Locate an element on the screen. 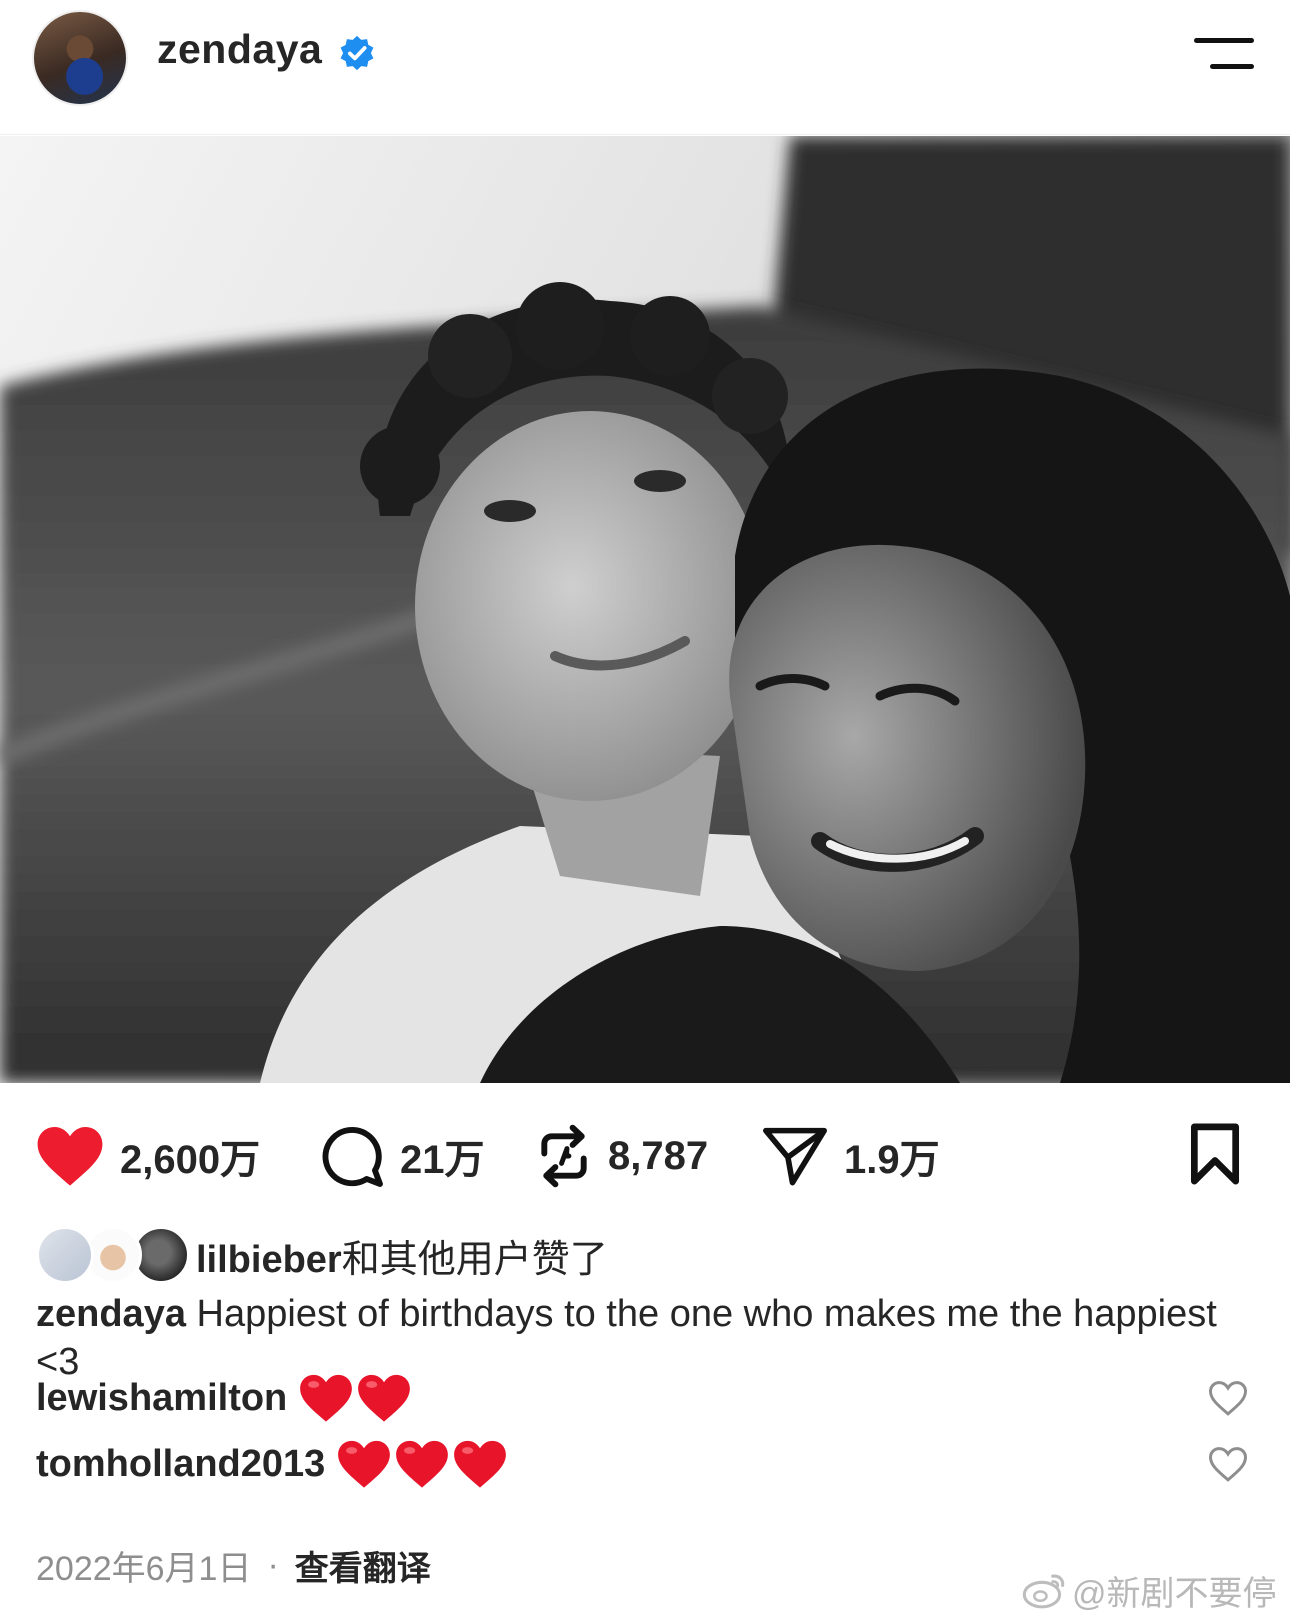  comment-row: tomholland2013 is located at coordinates (271, 1464).